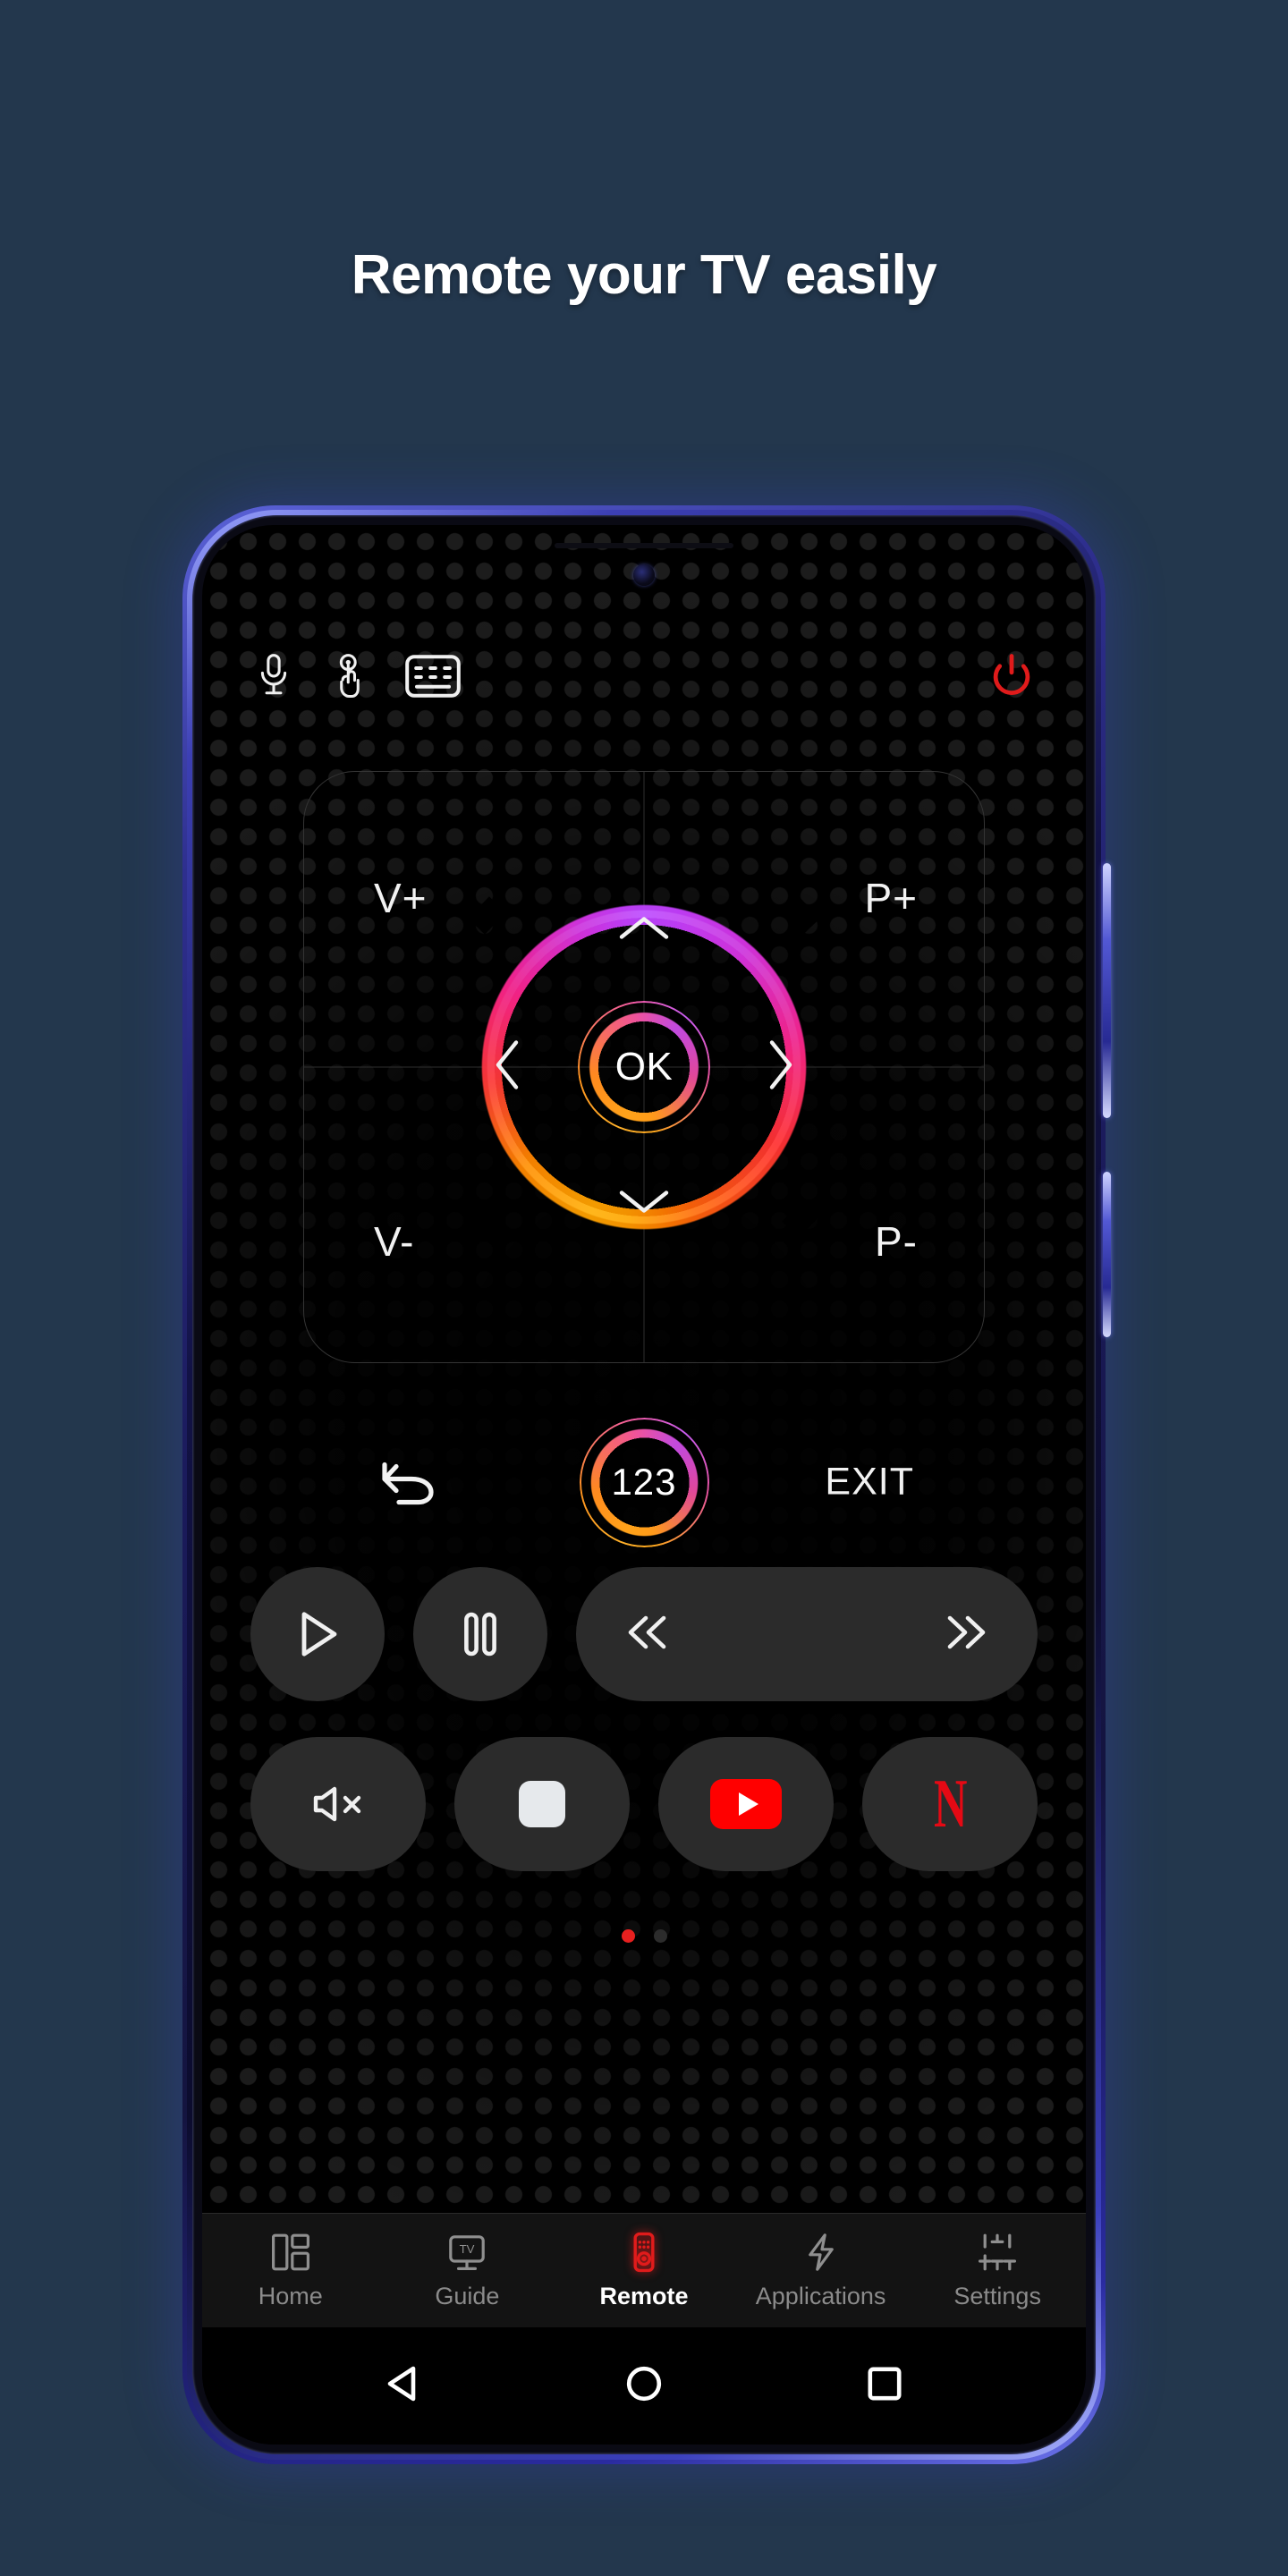  I want to click on youtube-play-triangle, so click(748, 1804).